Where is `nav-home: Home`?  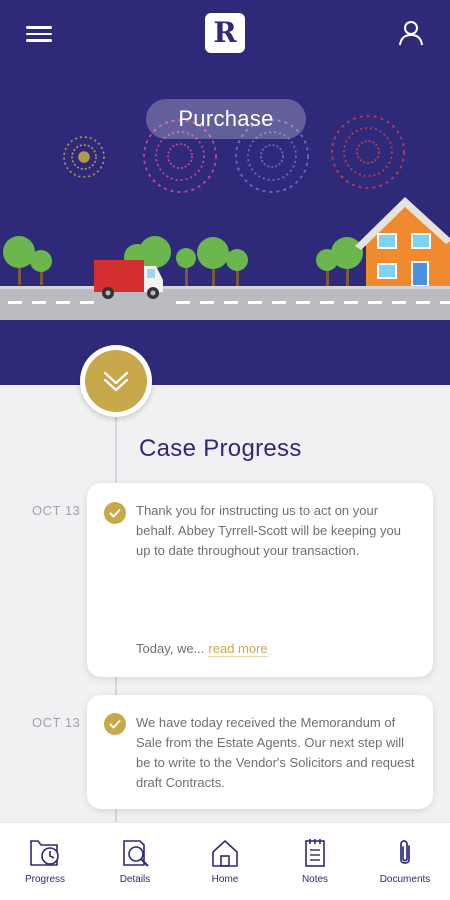 nav-home: Home is located at coordinates (225, 861).